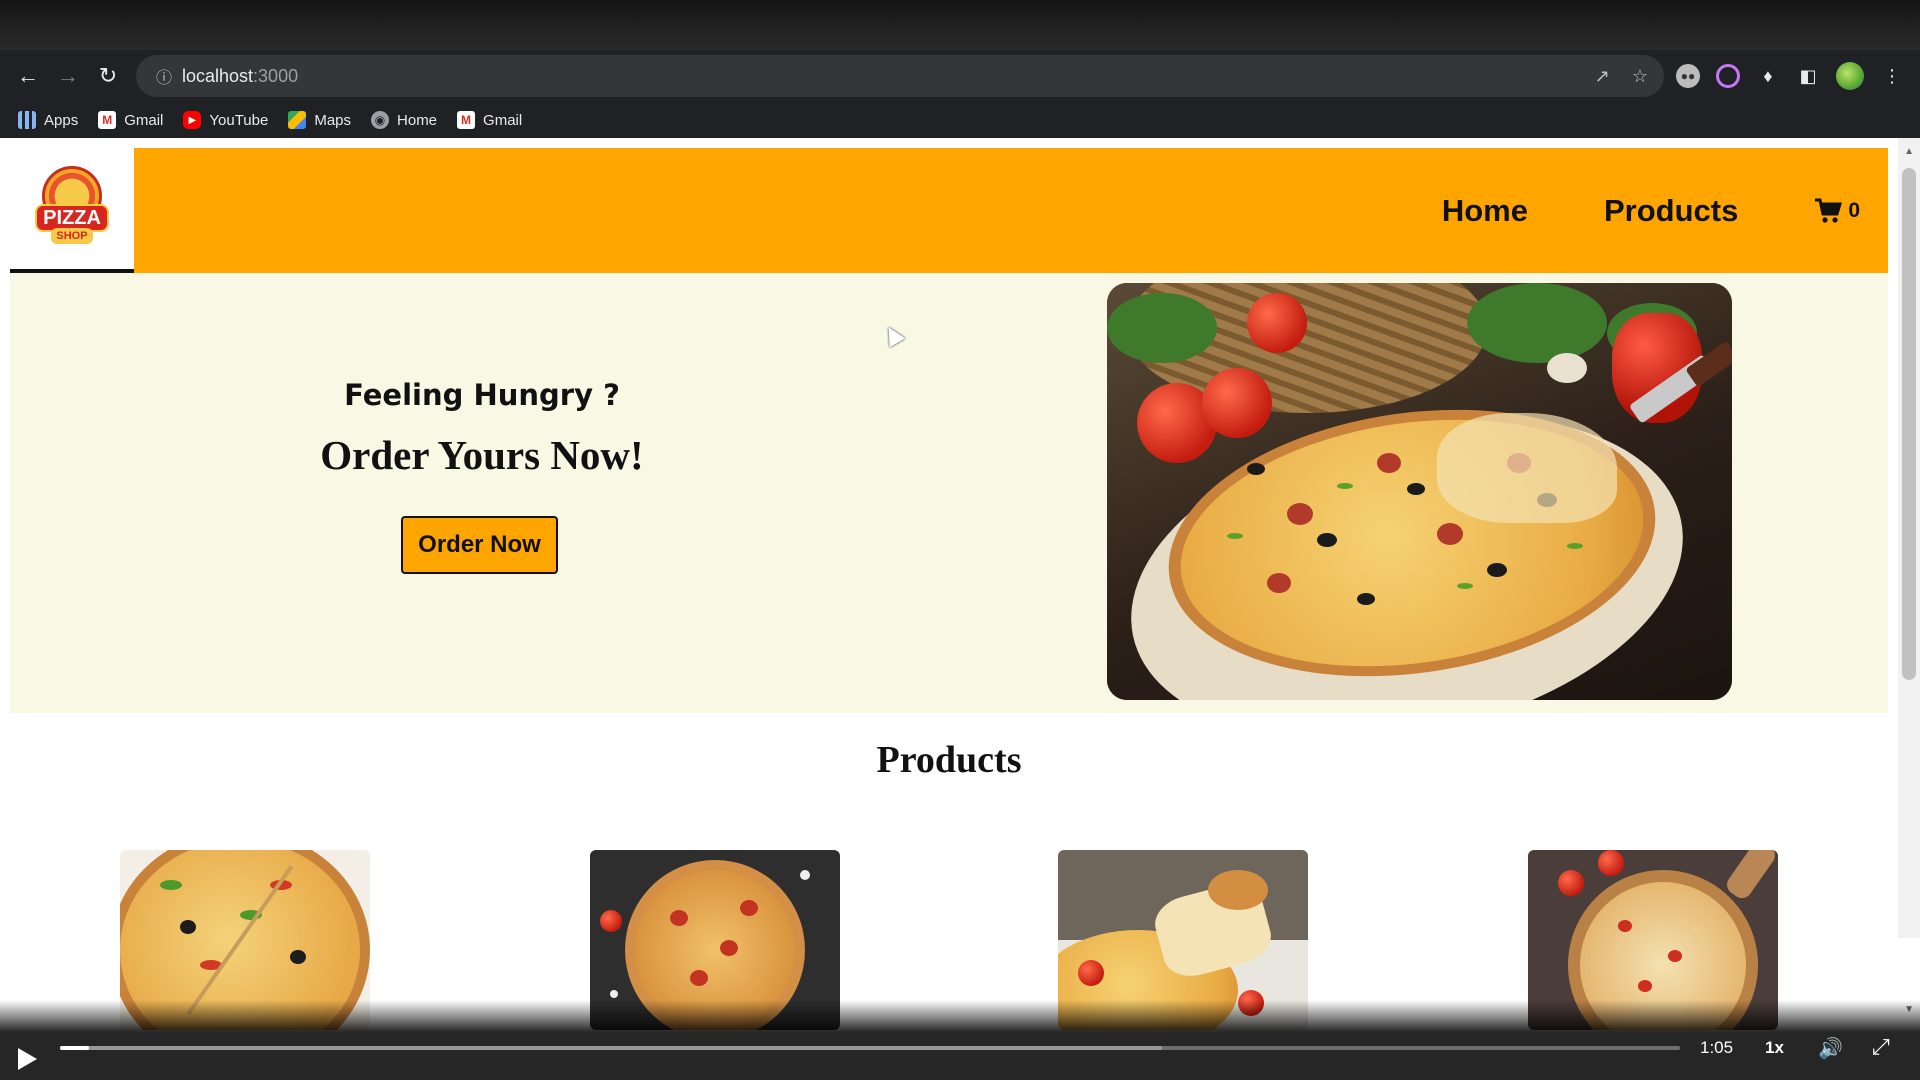 This screenshot has width=1920, height=1080. What do you see at coordinates (164, 76) in the screenshot?
I see `site-info-icon: ⓘ` at bounding box center [164, 76].